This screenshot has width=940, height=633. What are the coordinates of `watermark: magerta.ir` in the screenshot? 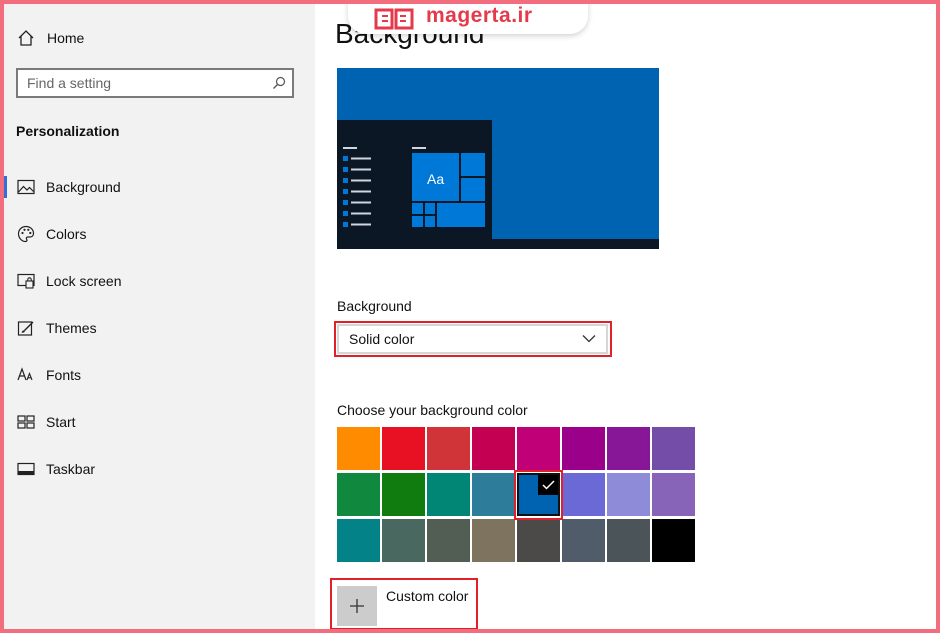 It's located at (468, 17).